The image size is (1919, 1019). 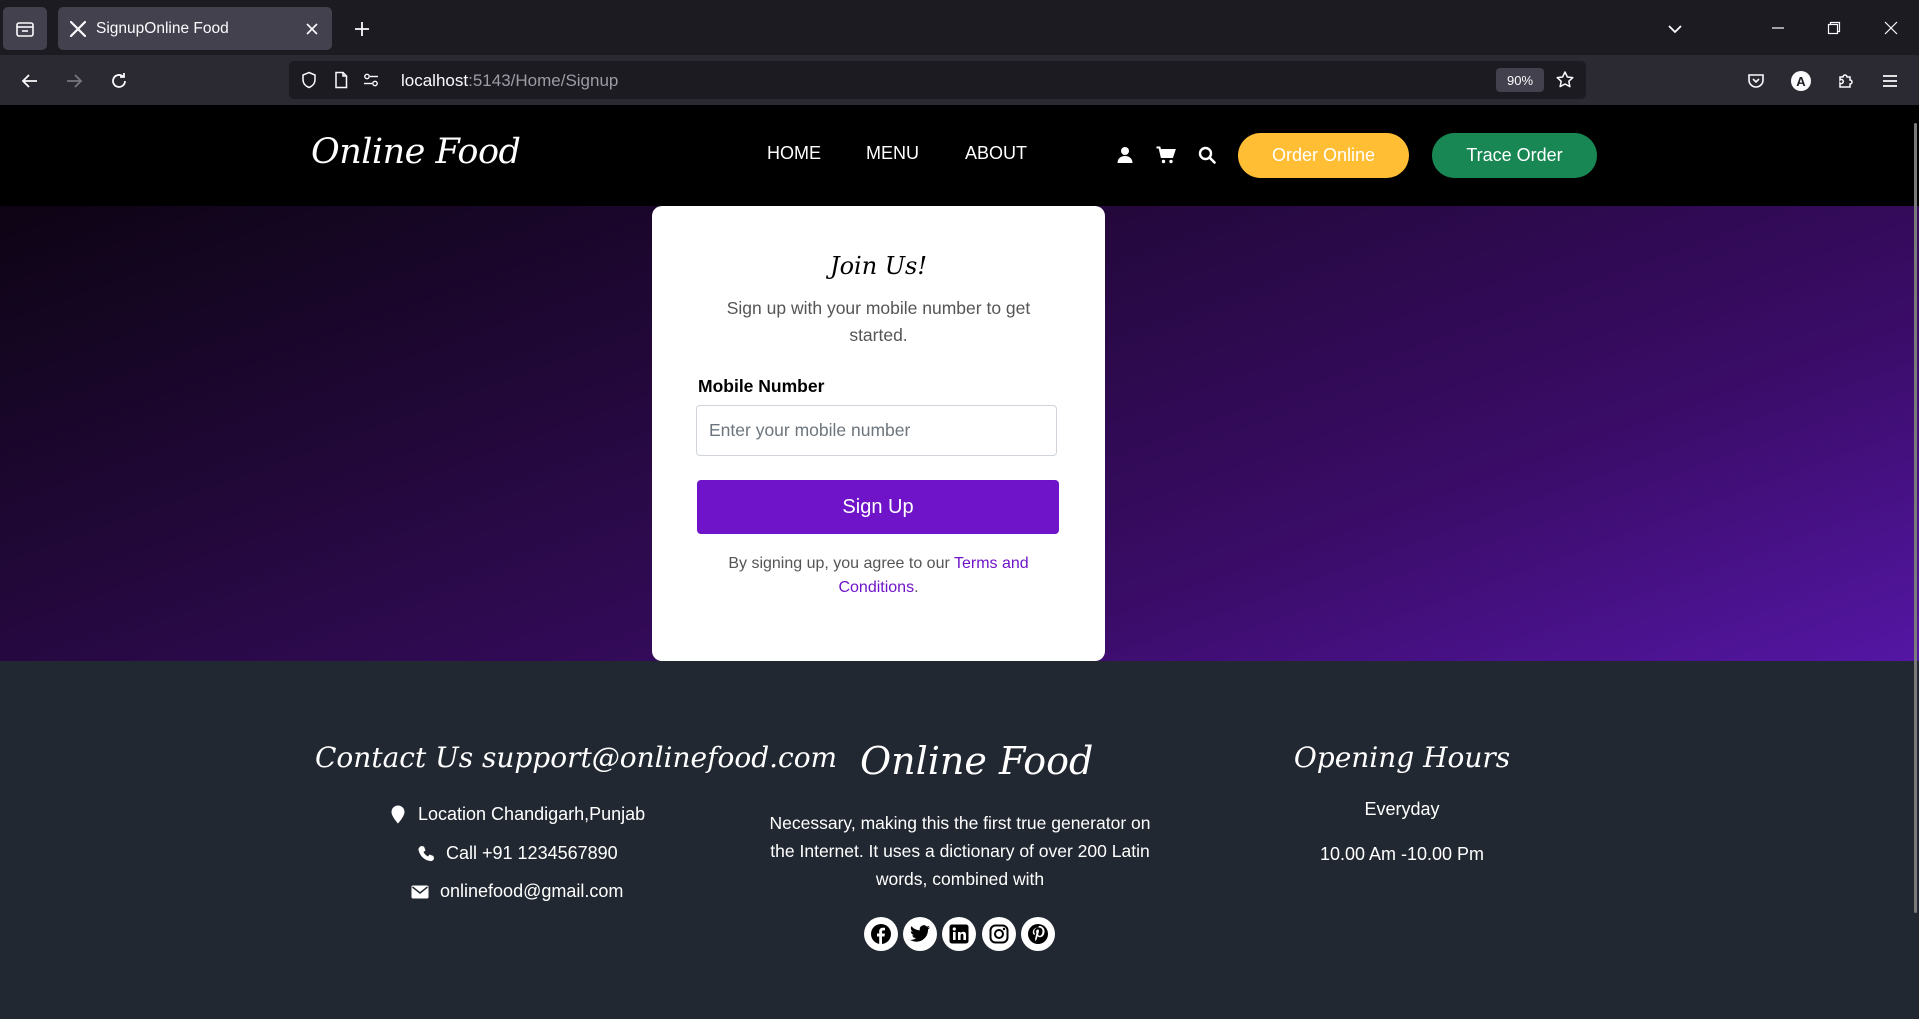 What do you see at coordinates (959, 934) in the screenshot?
I see `linkedin-icon` at bounding box center [959, 934].